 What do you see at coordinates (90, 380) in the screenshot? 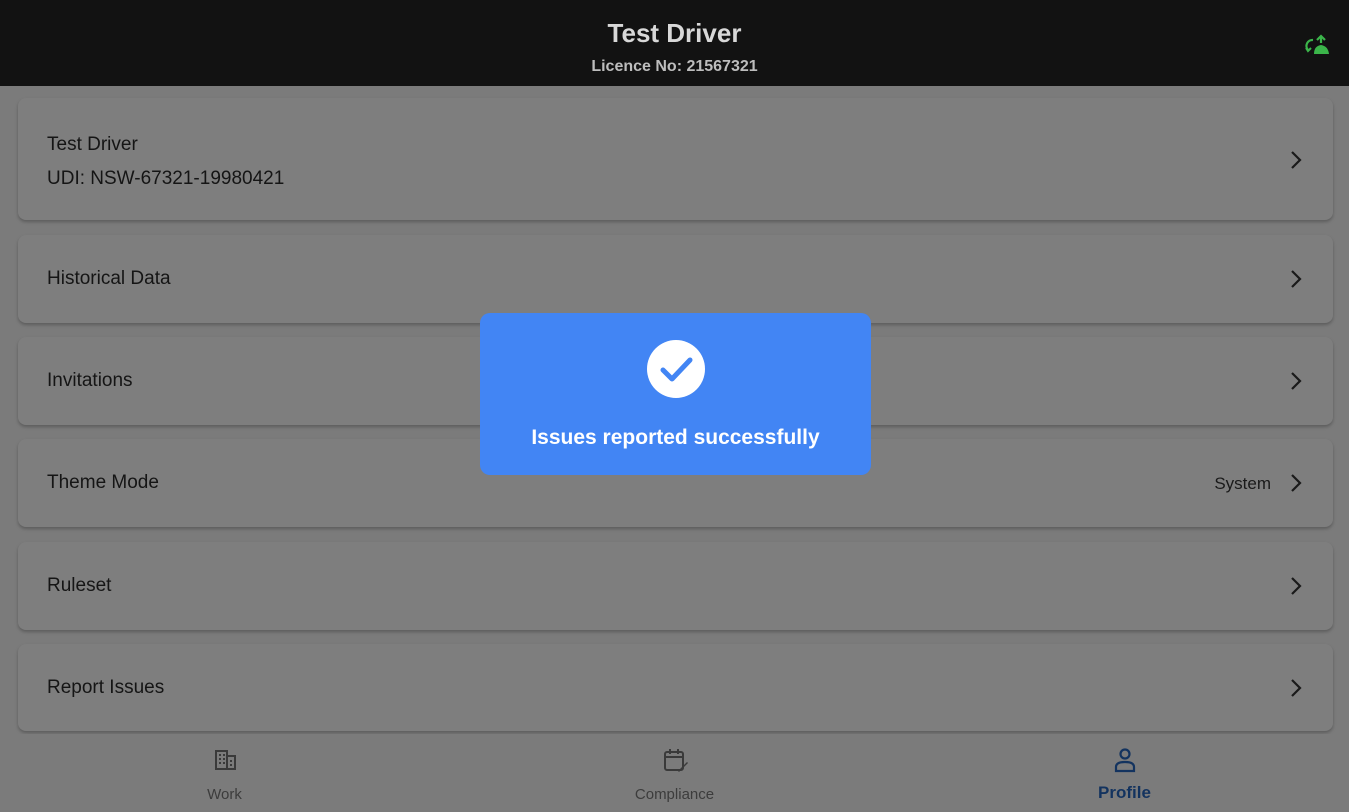
I see `invitations-label: Invitations` at bounding box center [90, 380].